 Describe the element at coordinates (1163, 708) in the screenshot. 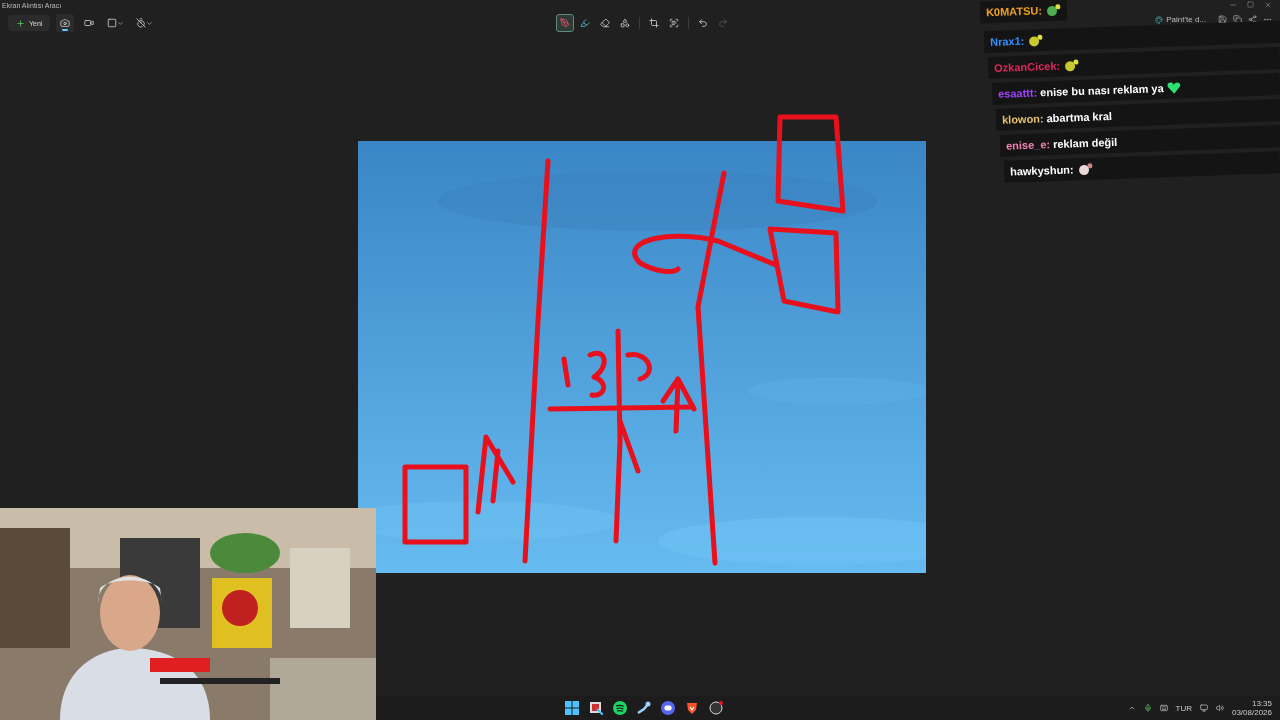

I see `keyboard-icon` at that location.